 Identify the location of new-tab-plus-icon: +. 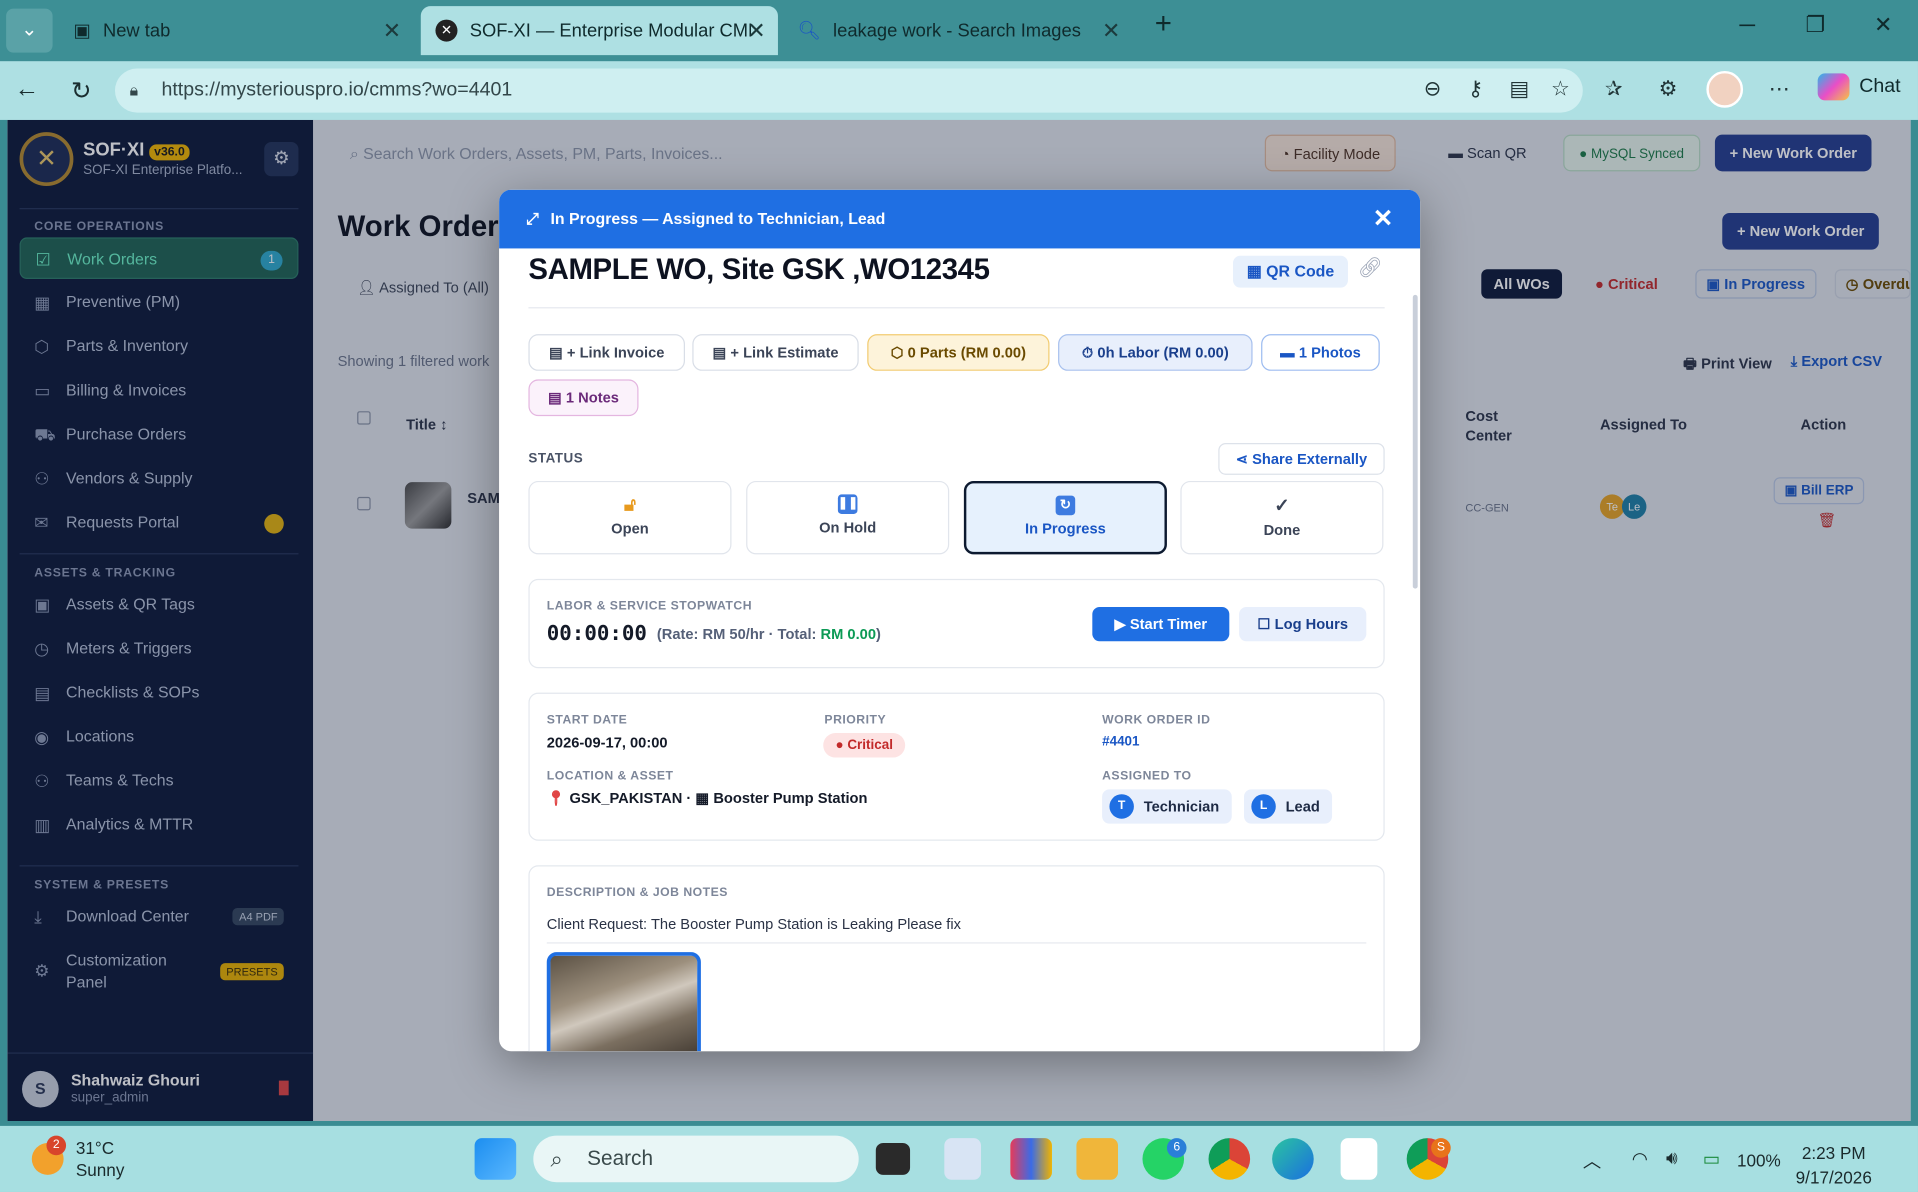
(1163, 24).